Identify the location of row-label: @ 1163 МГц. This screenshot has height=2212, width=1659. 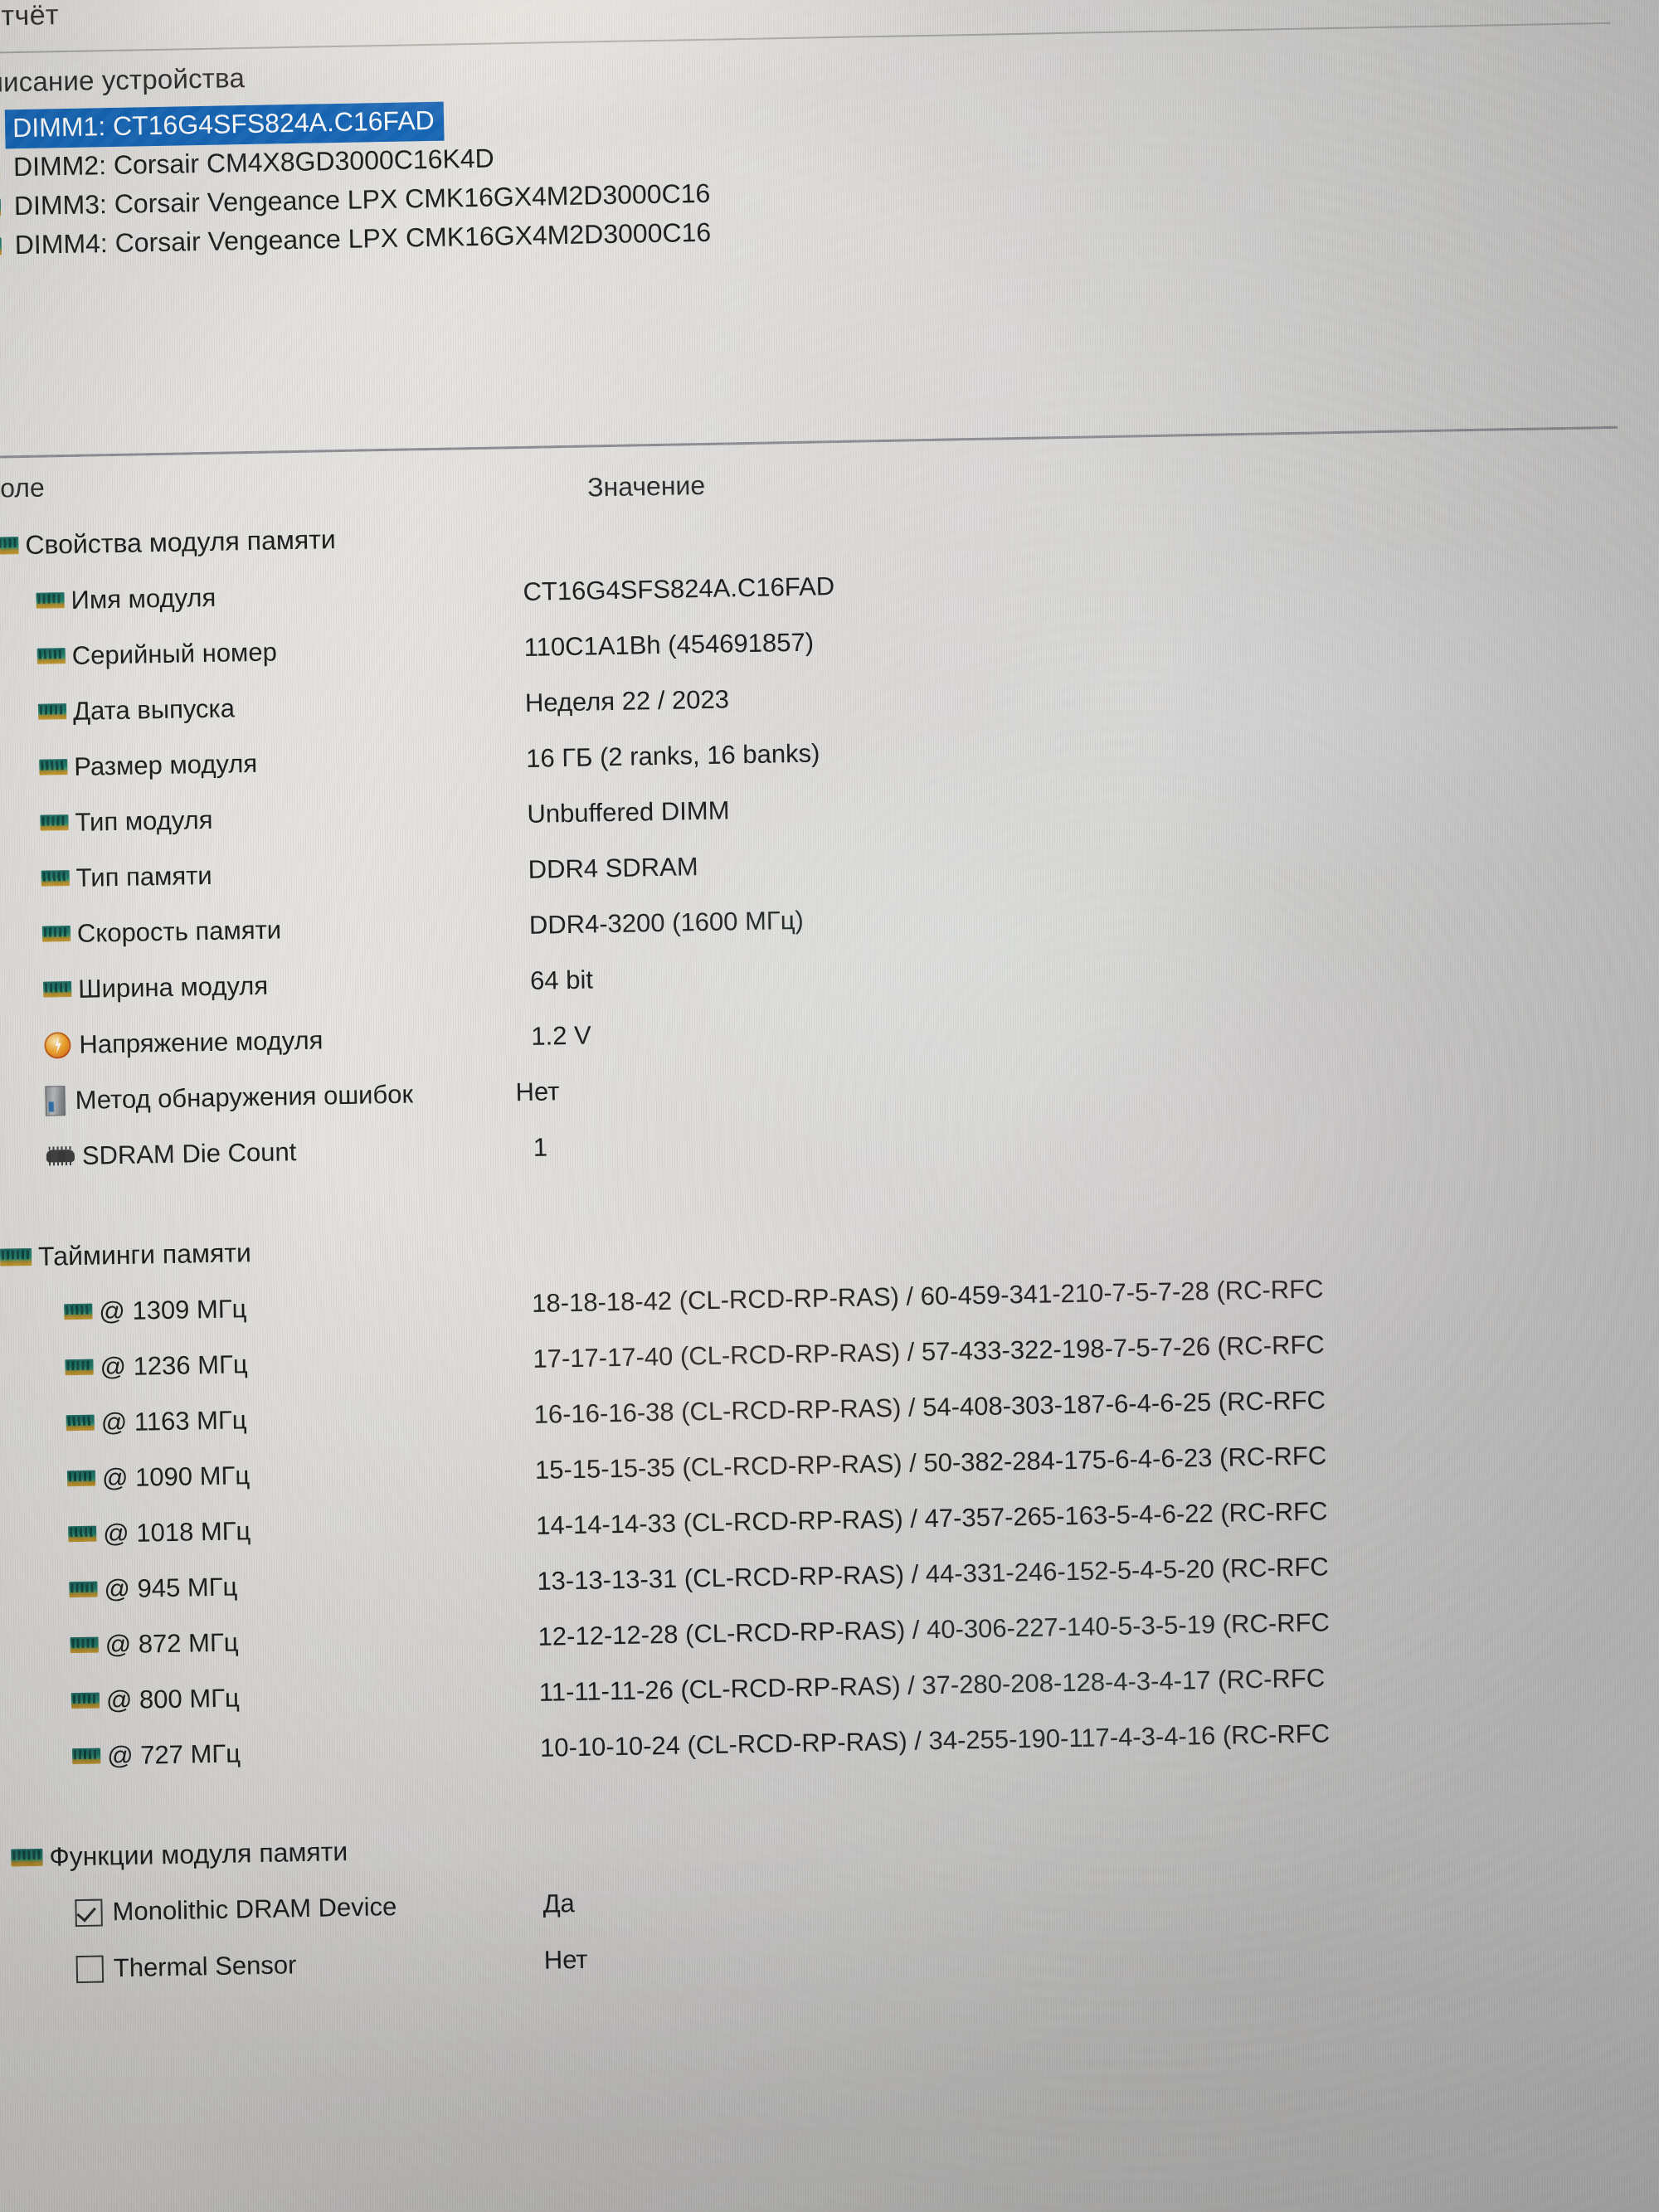
(173, 1420).